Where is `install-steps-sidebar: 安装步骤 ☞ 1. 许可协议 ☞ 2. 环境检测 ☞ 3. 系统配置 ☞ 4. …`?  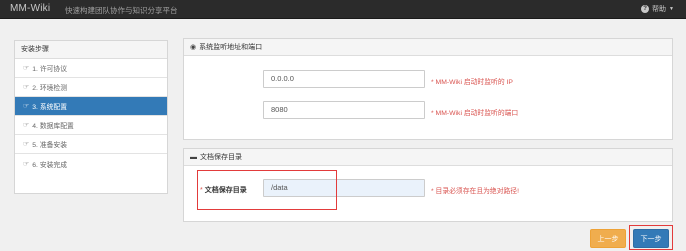 install-steps-sidebar: 安装步骤 ☞ 1. 许可协议 ☞ 2. 环境检测 ☞ 3. 系统配置 ☞ 4. … is located at coordinates (91, 117).